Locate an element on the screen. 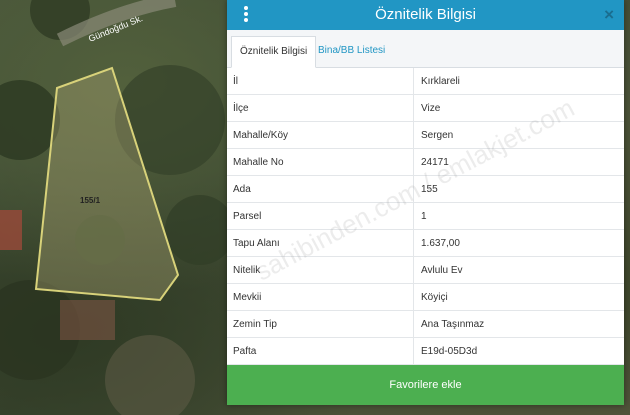 The height and width of the screenshot is (415, 630). table-row: Mahalle/Köy Sergen is located at coordinates (425, 135).